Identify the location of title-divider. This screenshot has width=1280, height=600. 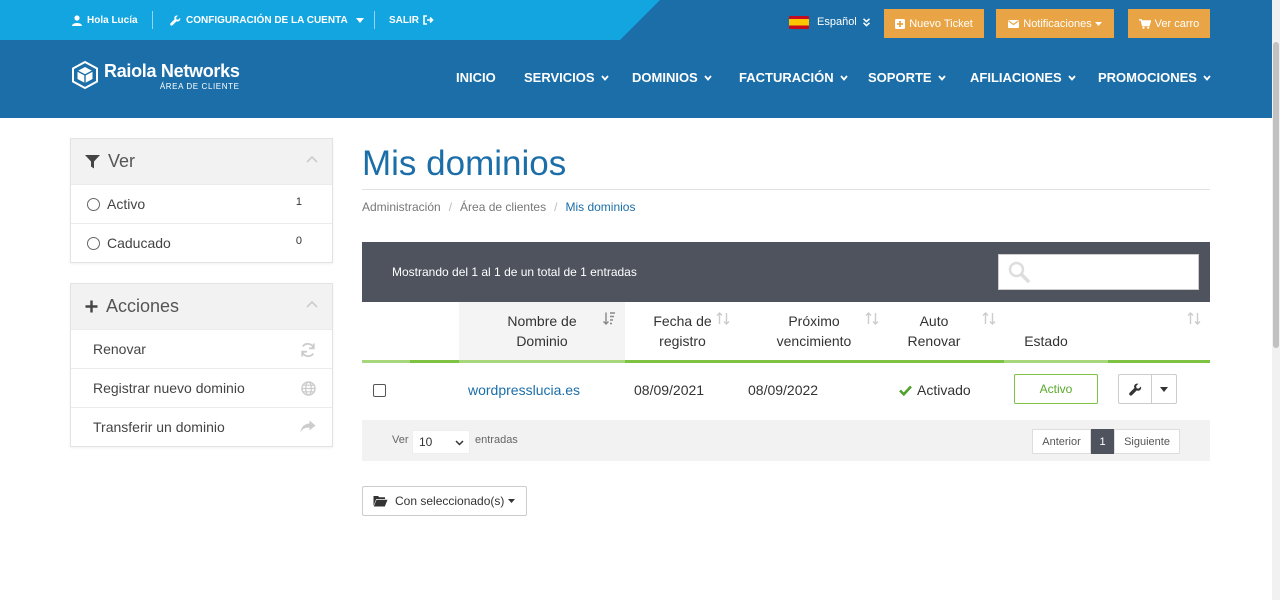
(786, 189).